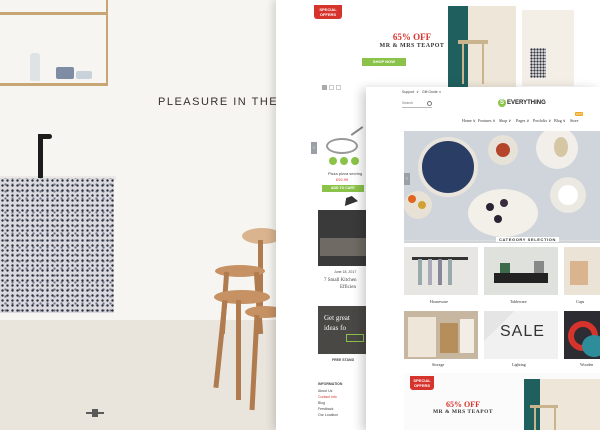 This screenshot has height=430, width=600. I want to click on logo-text: EVERYTHING, so click(526, 103).